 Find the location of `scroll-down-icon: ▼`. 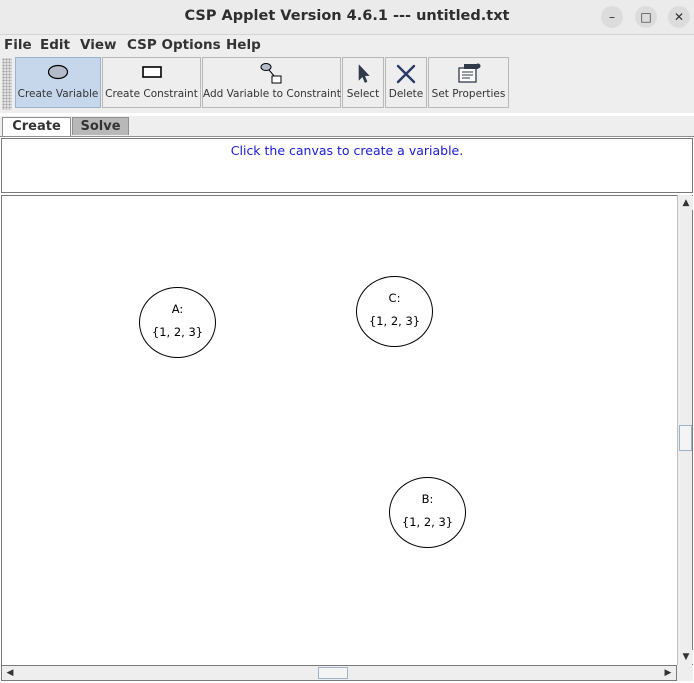

scroll-down-icon: ▼ is located at coordinates (686, 657).